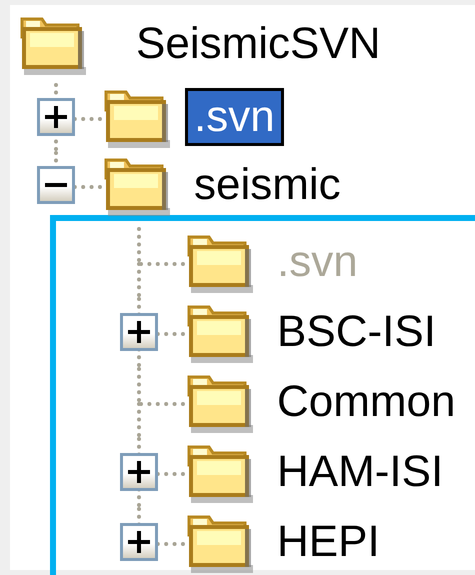 This screenshot has width=475, height=575. What do you see at coordinates (328, 542) in the screenshot?
I see `tree-item-label: HEPI` at bounding box center [328, 542].